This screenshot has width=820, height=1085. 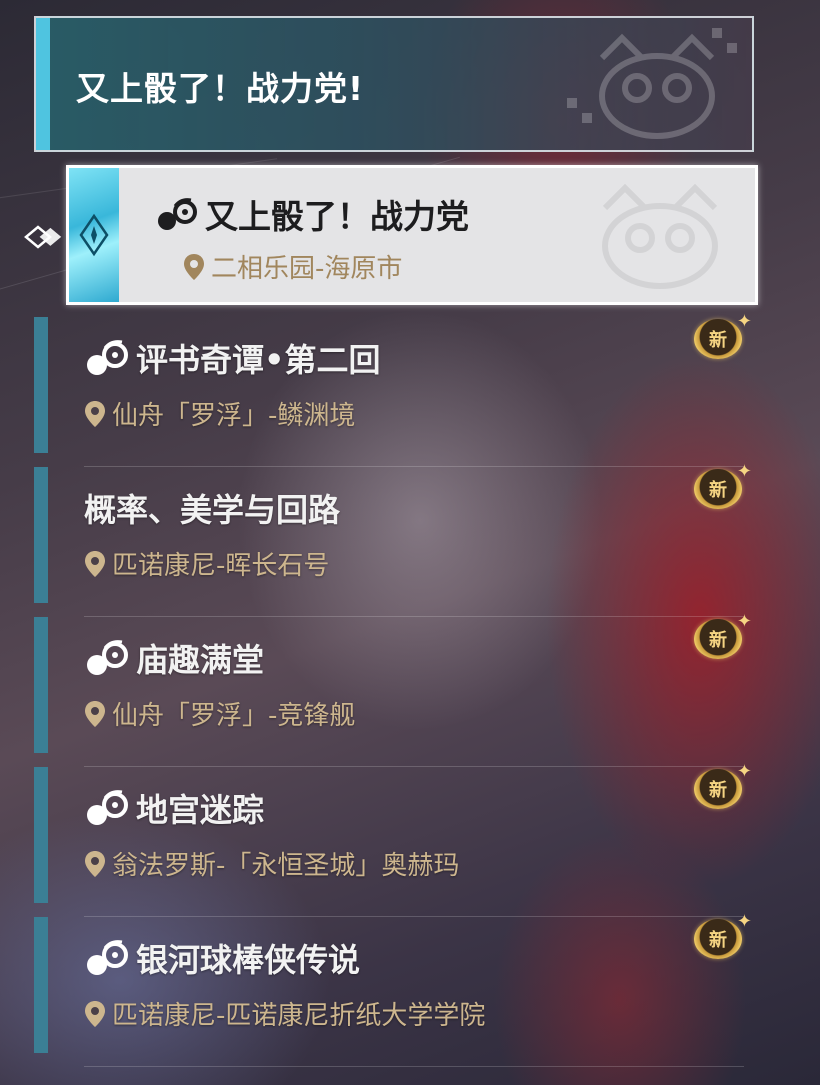 I want to click on location-text: 匹诺康尼-匹诺康尼折纸大学学院, so click(x=299, y=1016).